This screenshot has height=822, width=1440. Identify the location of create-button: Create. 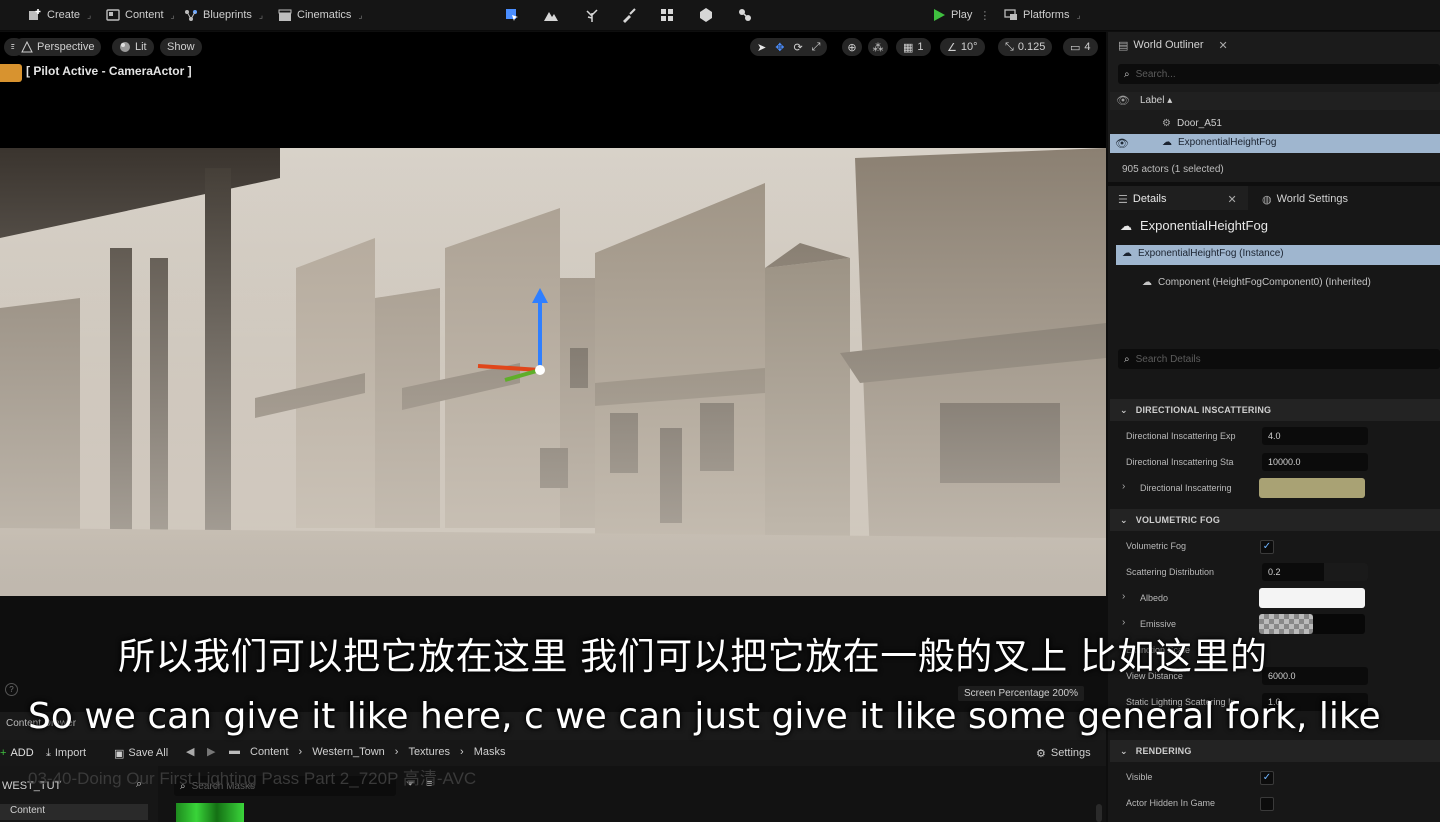
(59, 15).